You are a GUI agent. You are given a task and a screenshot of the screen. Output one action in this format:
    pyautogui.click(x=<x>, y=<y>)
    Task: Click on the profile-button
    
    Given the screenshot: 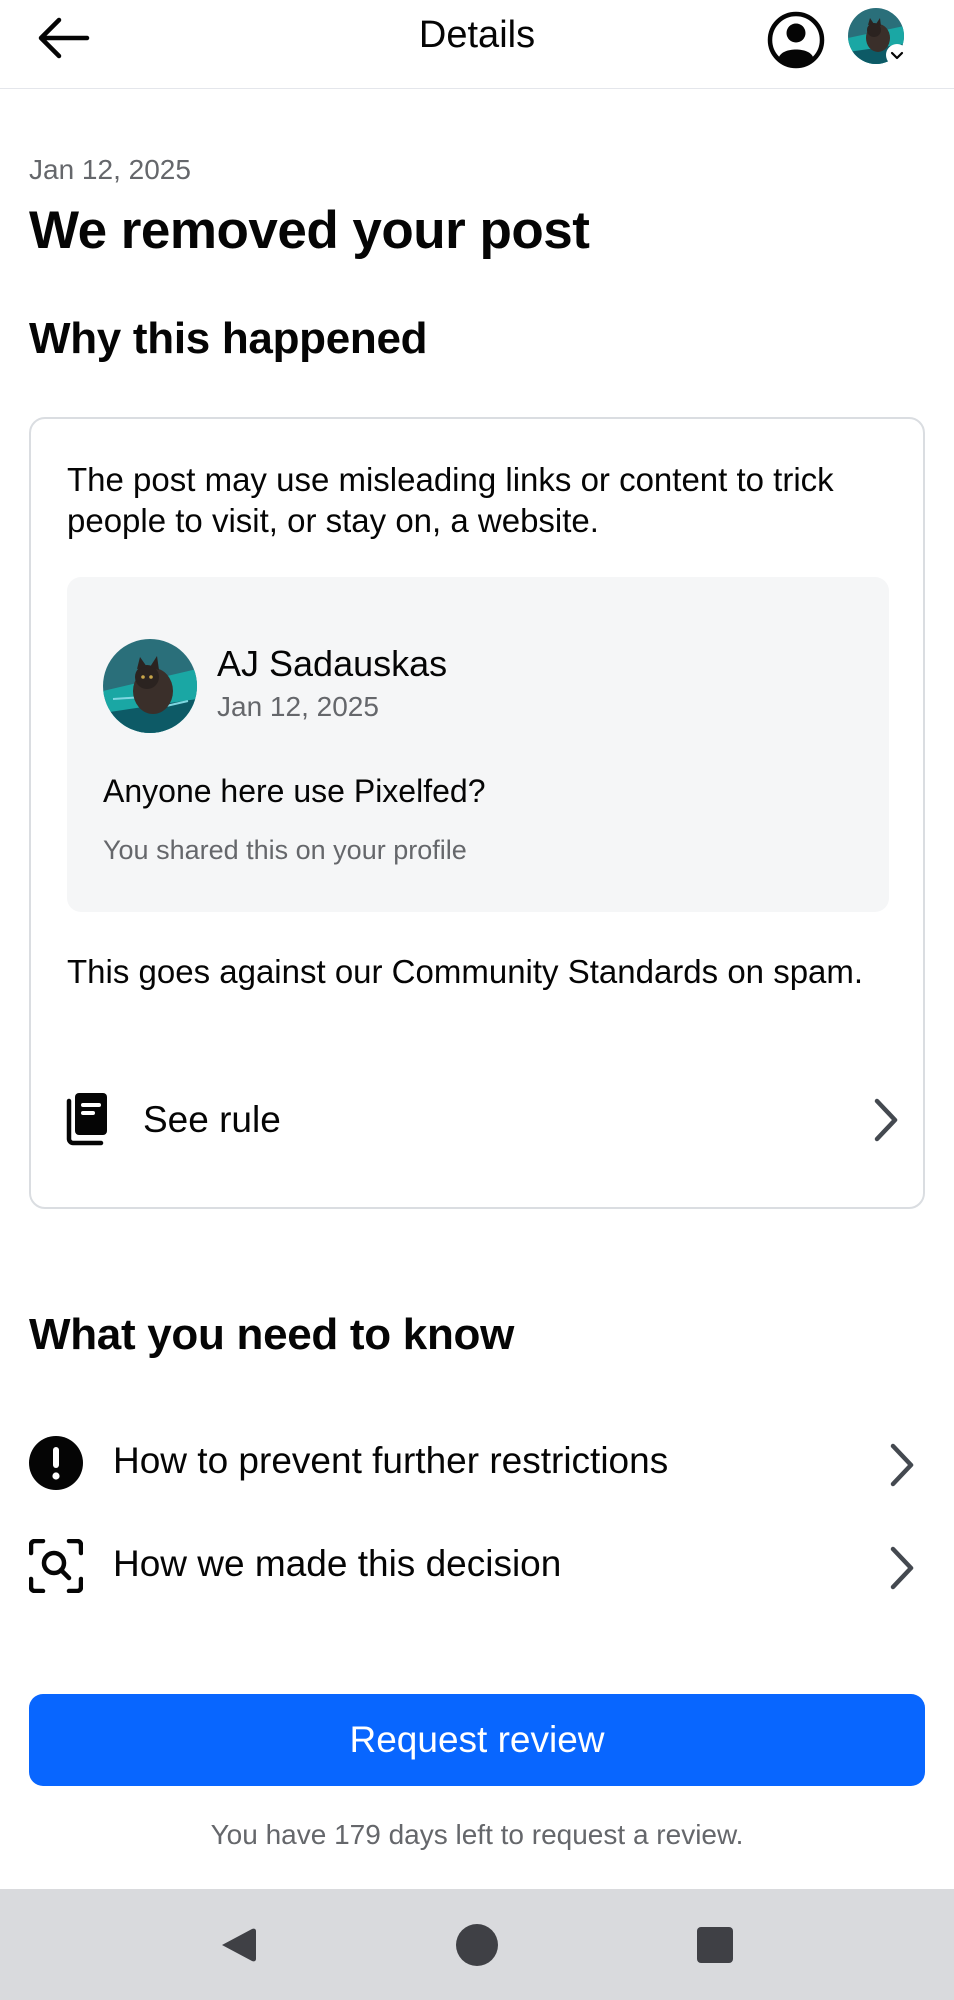 What is the action you would take?
    pyautogui.click(x=796, y=40)
    